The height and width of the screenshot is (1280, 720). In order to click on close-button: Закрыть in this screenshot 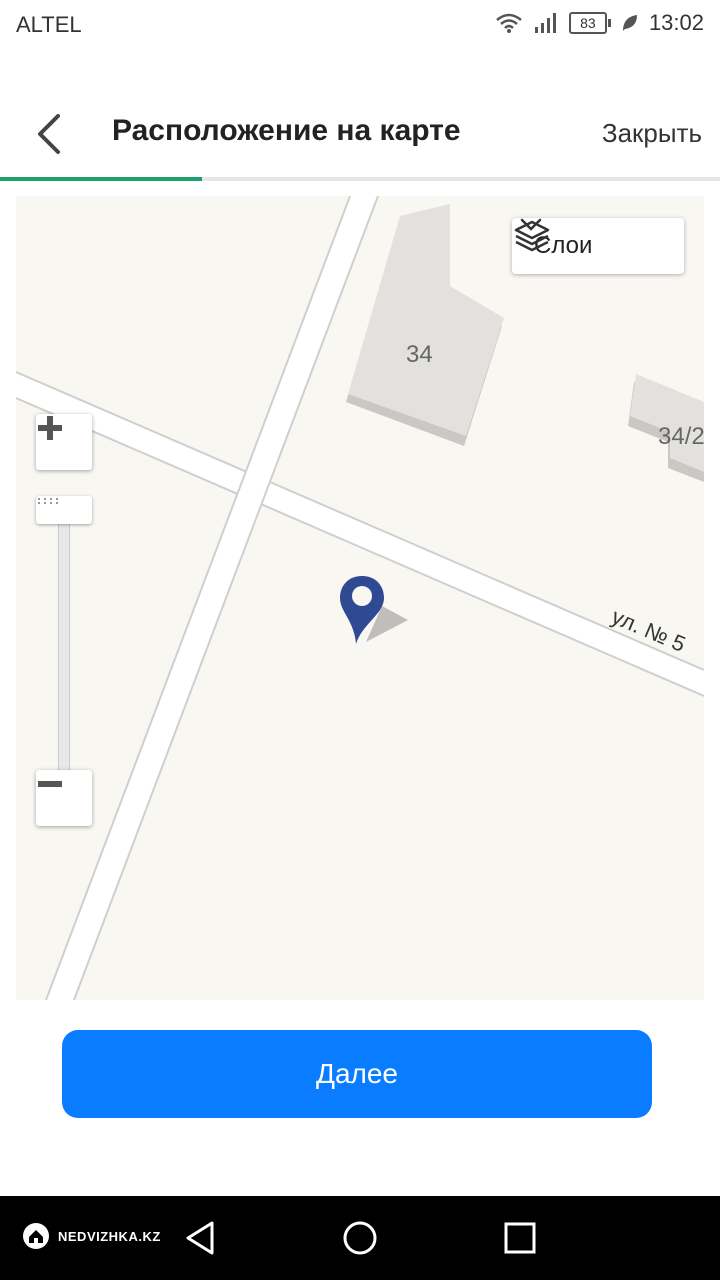, I will do `click(652, 133)`.